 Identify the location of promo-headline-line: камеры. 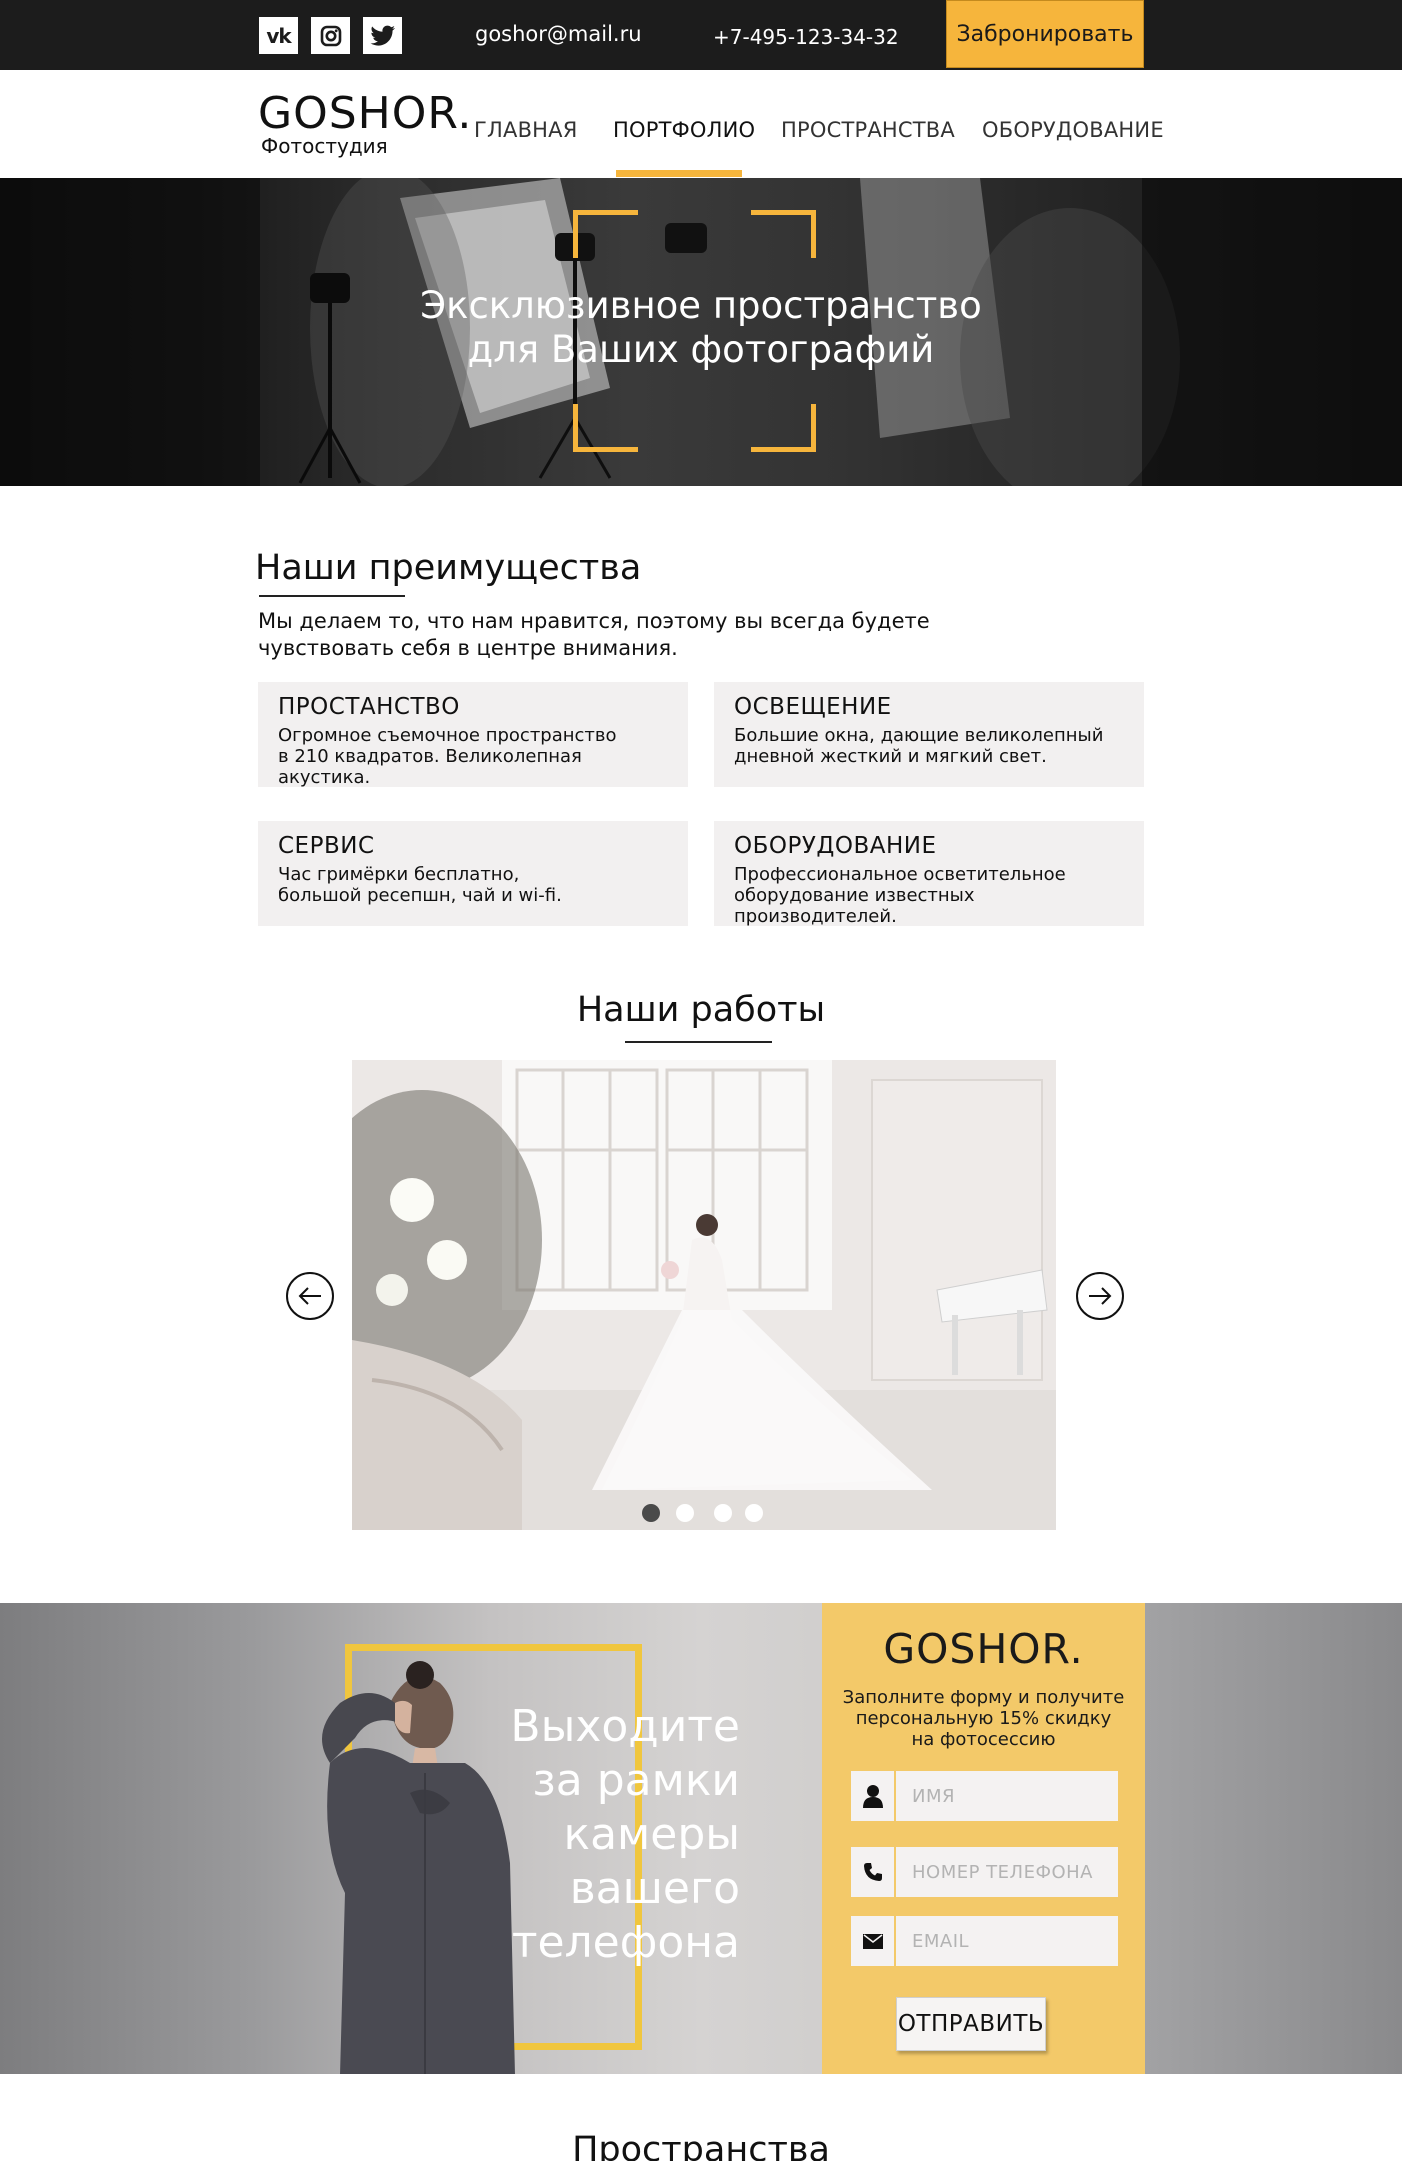
(651, 1834).